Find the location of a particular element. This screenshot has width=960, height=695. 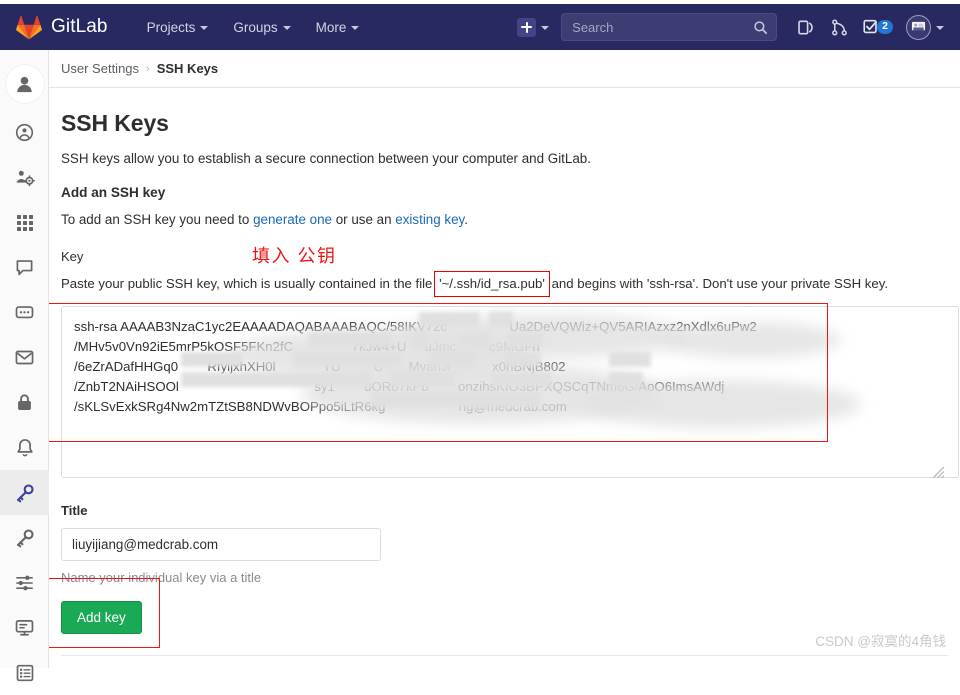

sidebar-item-preferences is located at coordinates (24, 582).